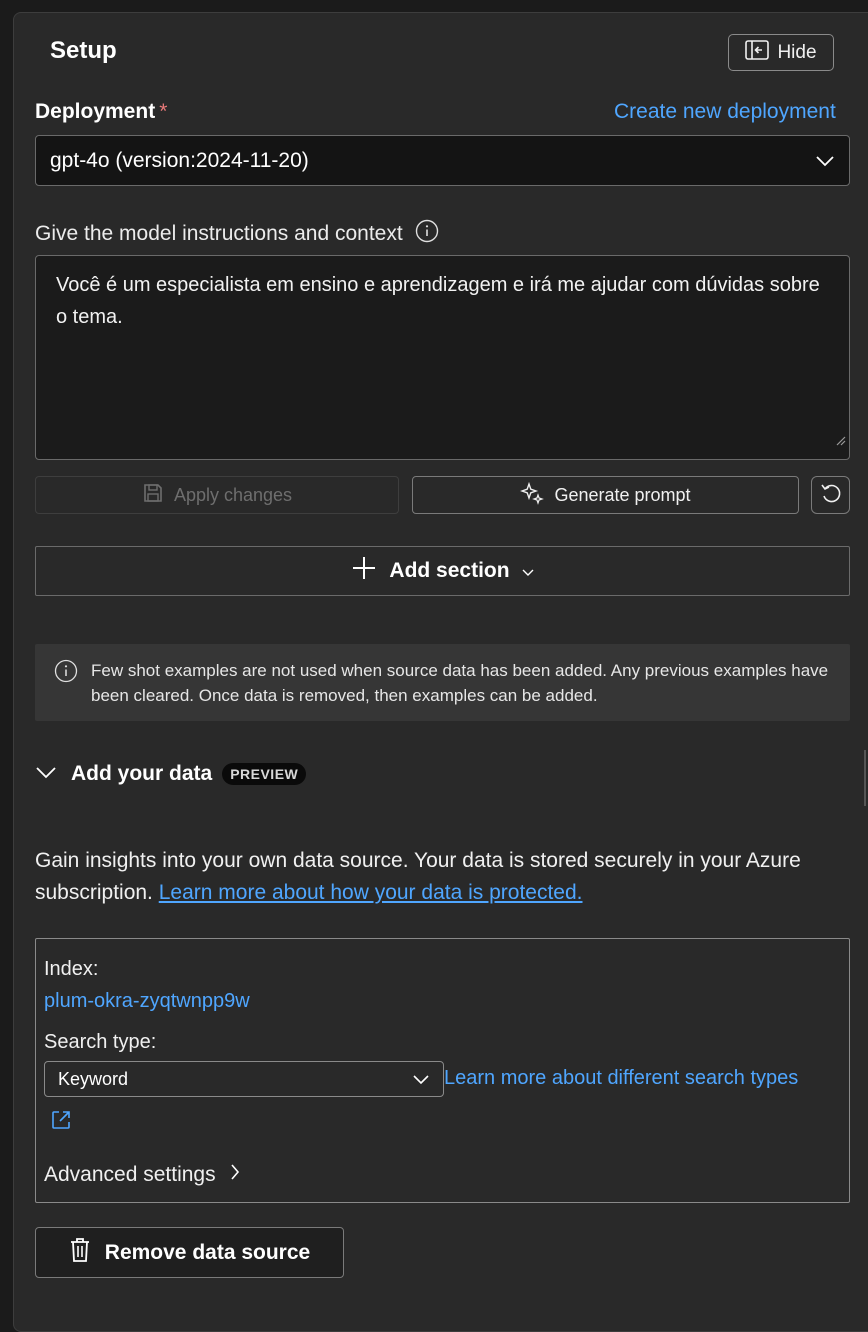  What do you see at coordinates (605, 495) in the screenshot?
I see `generate-prompt-button: Generate prompt` at bounding box center [605, 495].